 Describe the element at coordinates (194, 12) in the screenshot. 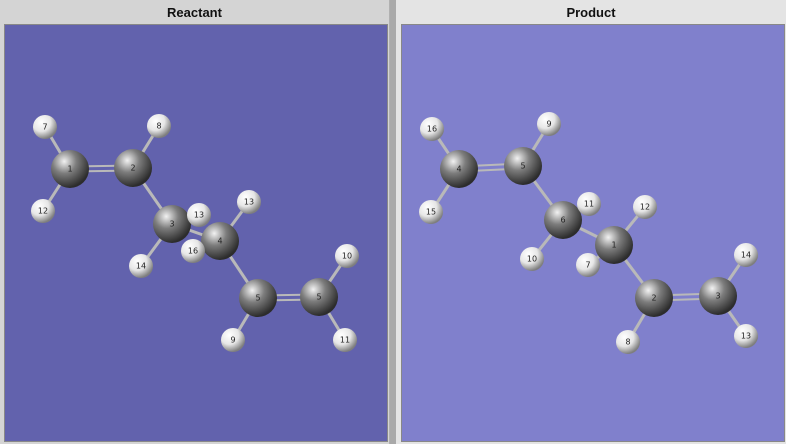

I see `reactant-title: Reactant` at that location.